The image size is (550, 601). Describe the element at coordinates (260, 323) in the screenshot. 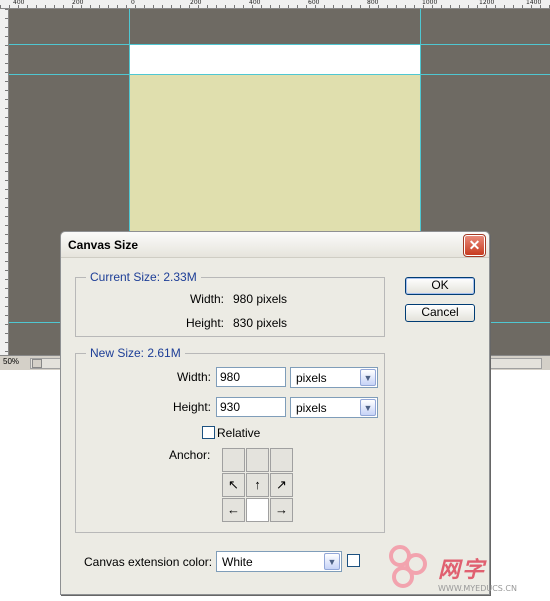

I see `current-height-value: 830 pixels` at that location.